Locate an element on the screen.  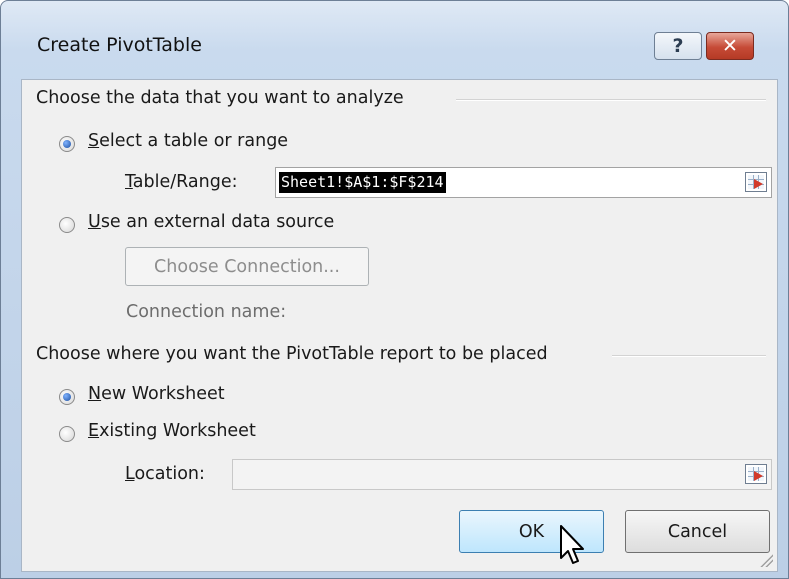
select-table-accelerator: S is located at coordinates (94, 141).